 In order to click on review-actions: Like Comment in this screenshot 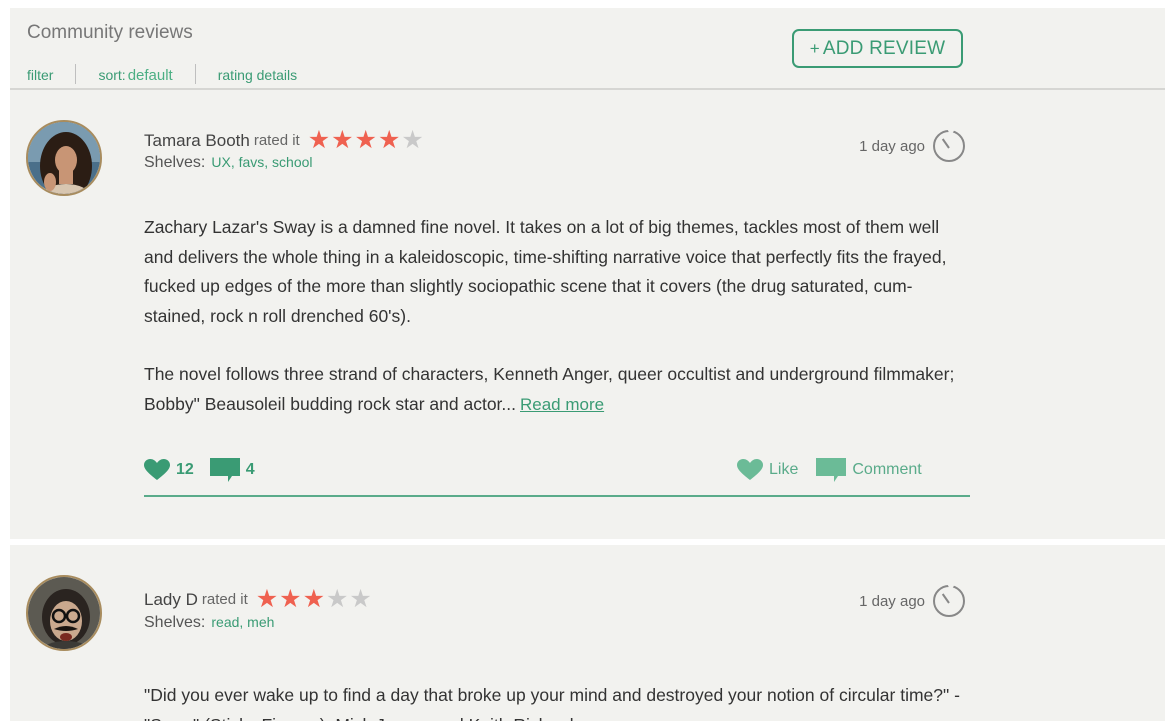, I will do `click(829, 470)`.